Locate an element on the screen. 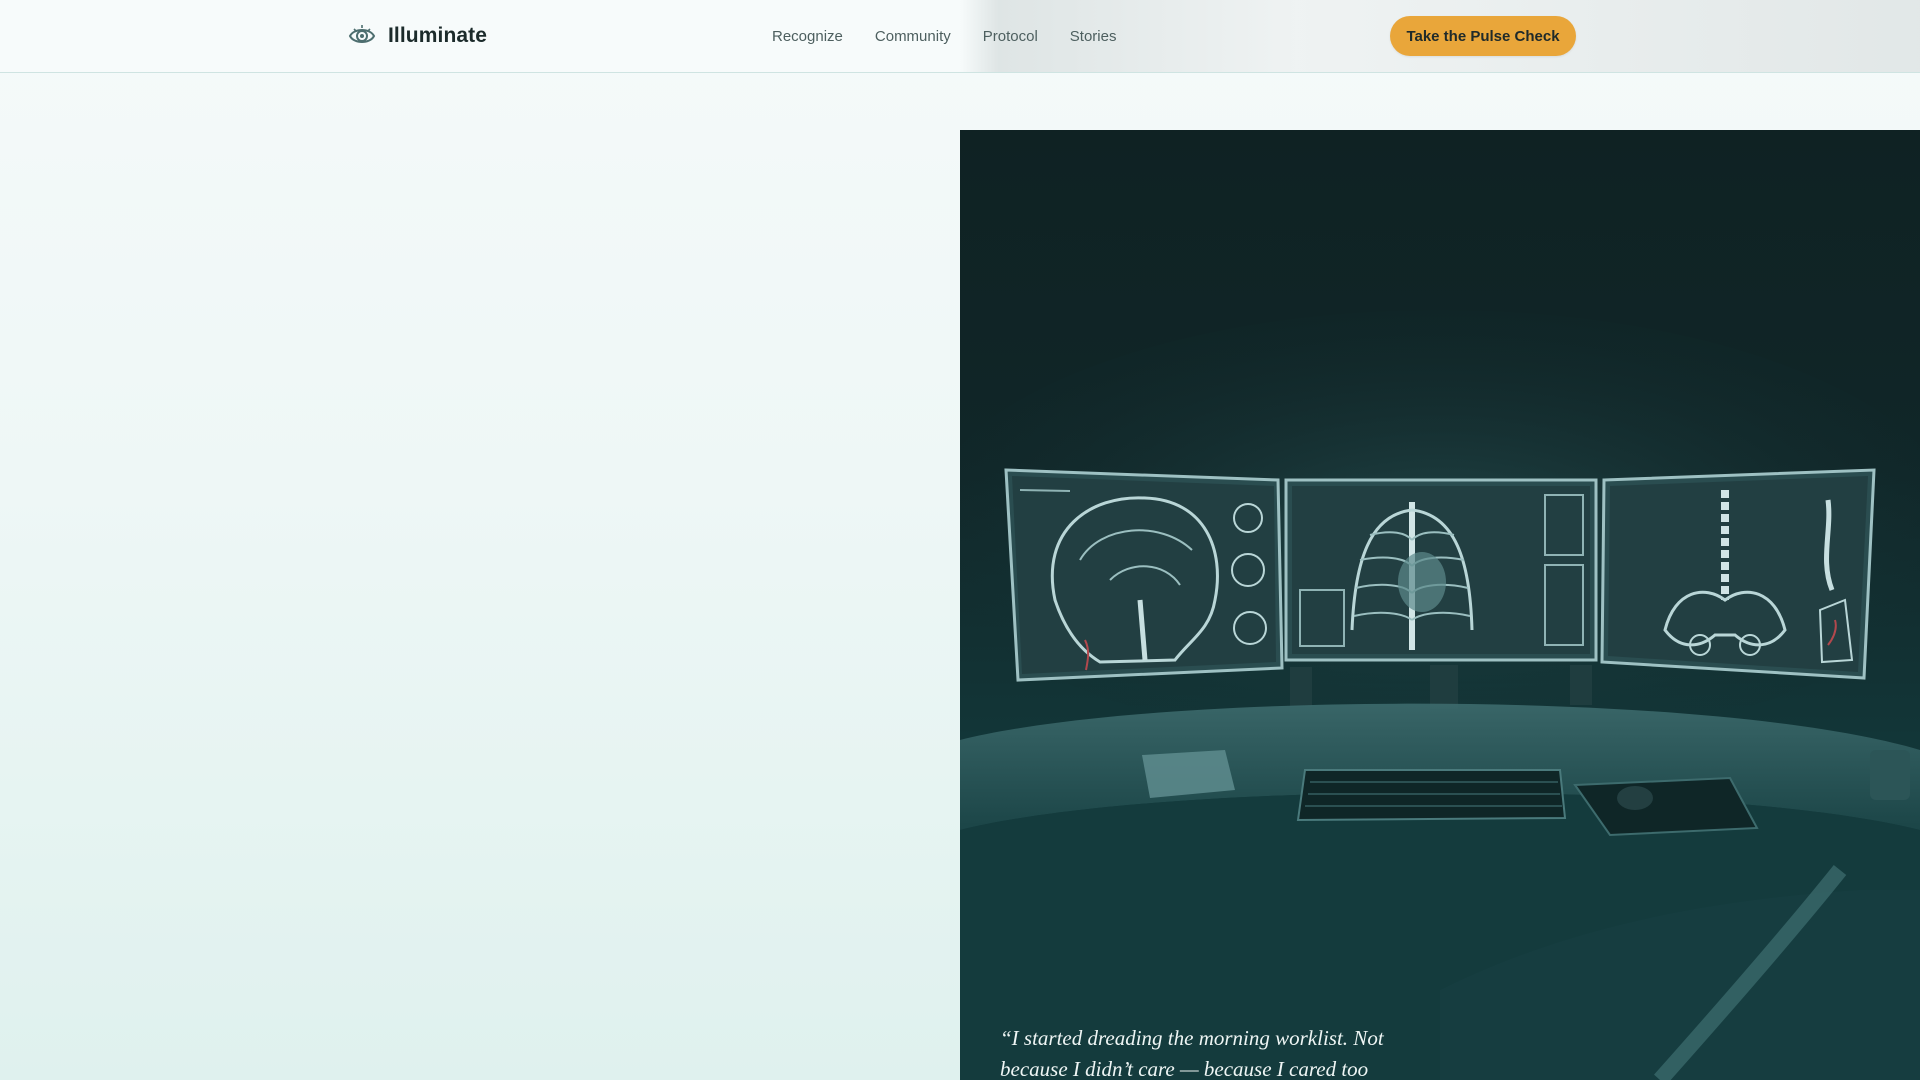  keyboard is located at coordinates (1431, 795).